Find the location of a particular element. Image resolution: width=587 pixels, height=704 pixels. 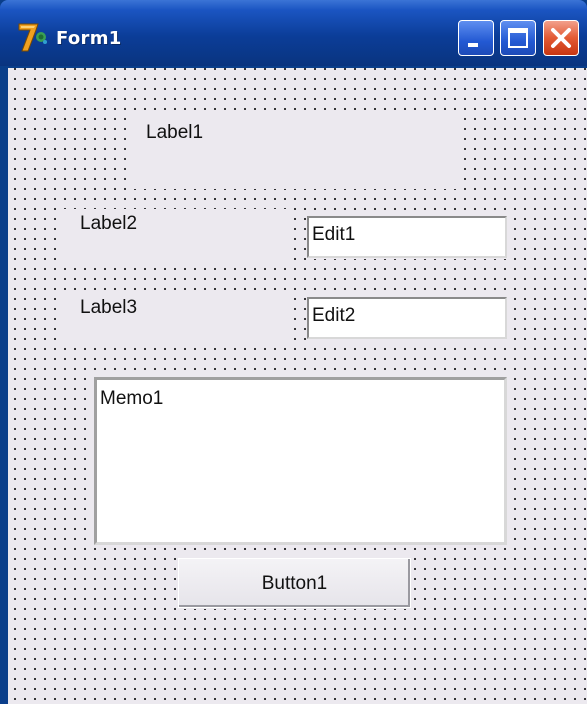

maximize-button is located at coordinates (518, 38).